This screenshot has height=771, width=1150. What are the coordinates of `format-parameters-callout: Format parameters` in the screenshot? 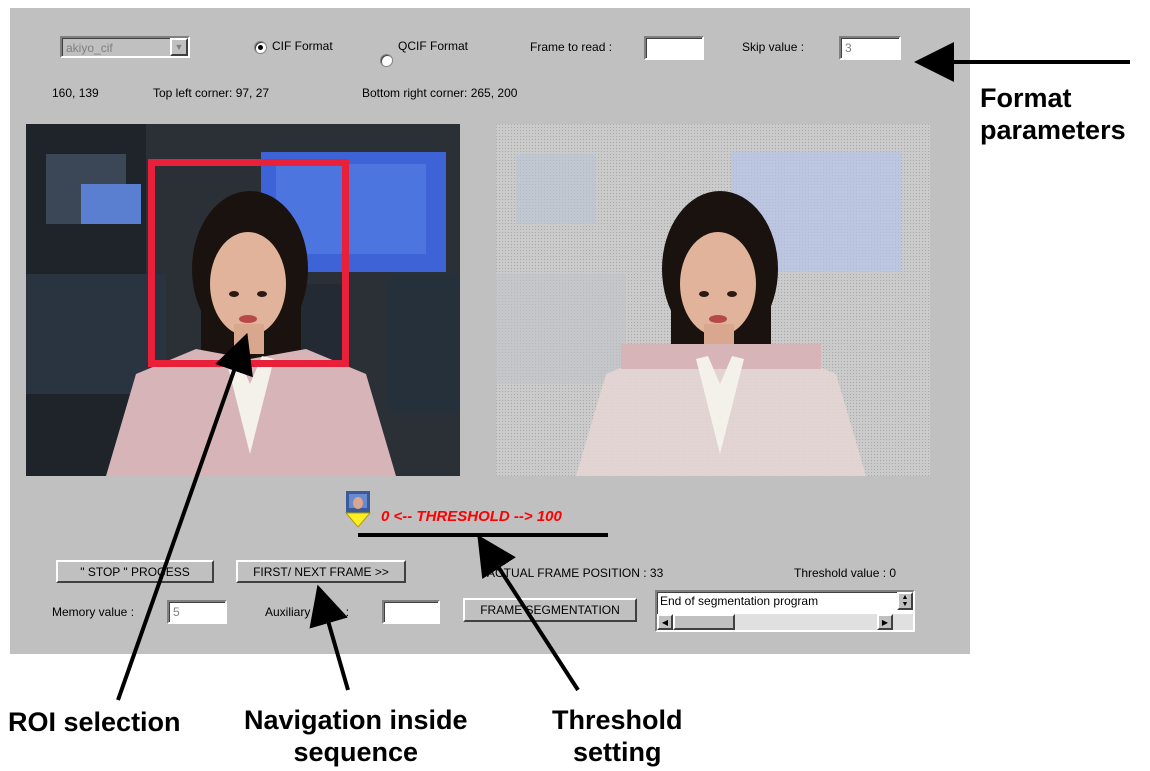 It's located at (1053, 114).